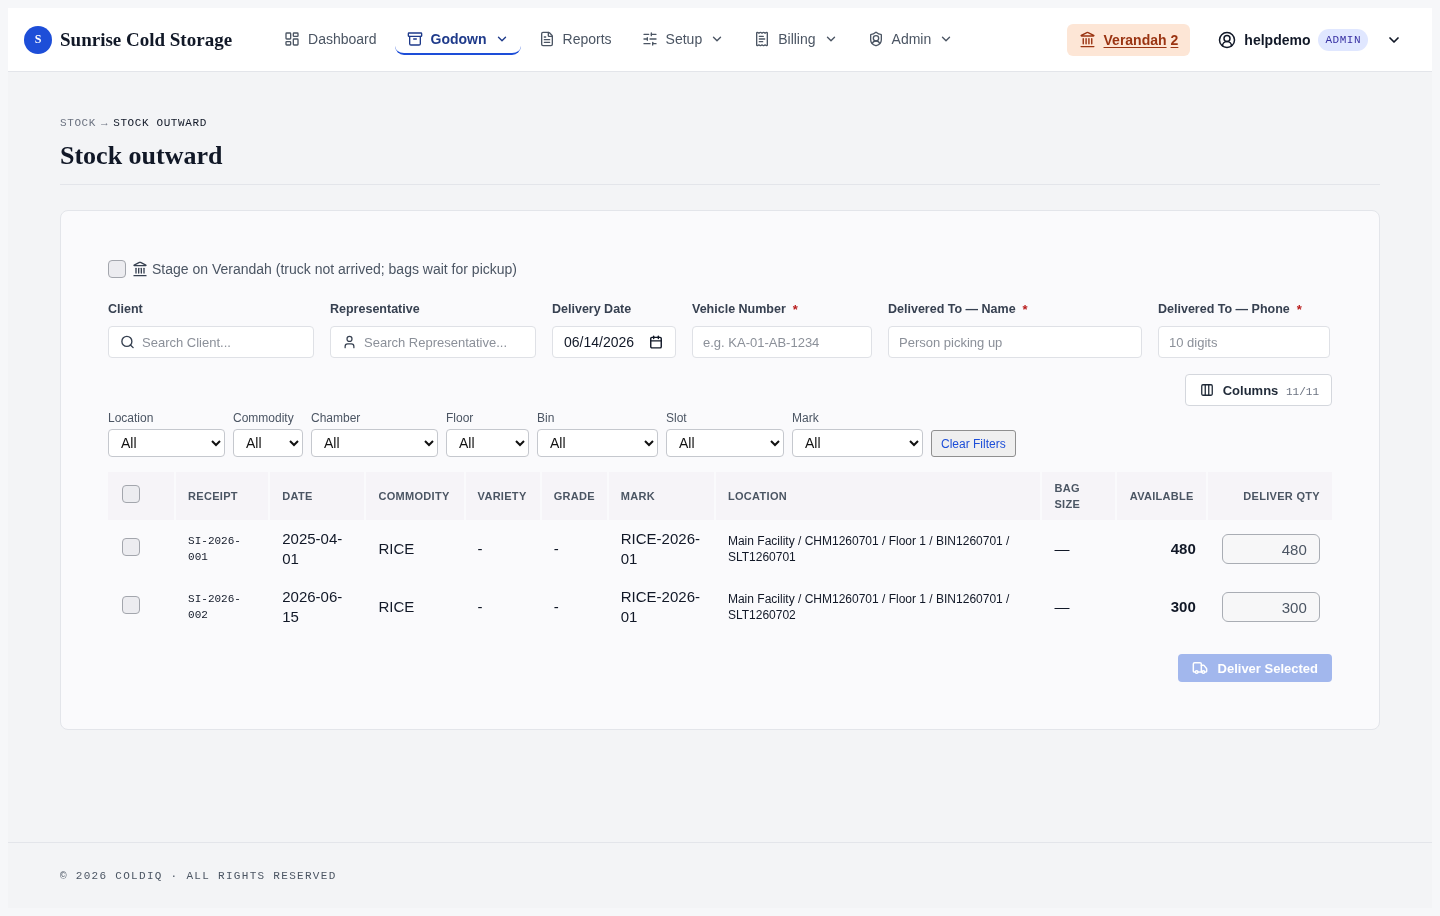 The image size is (1440, 916). What do you see at coordinates (1258, 390) in the screenshot?
I see `columns-button: Columns 11/11` at bounding box center [1258, 390].